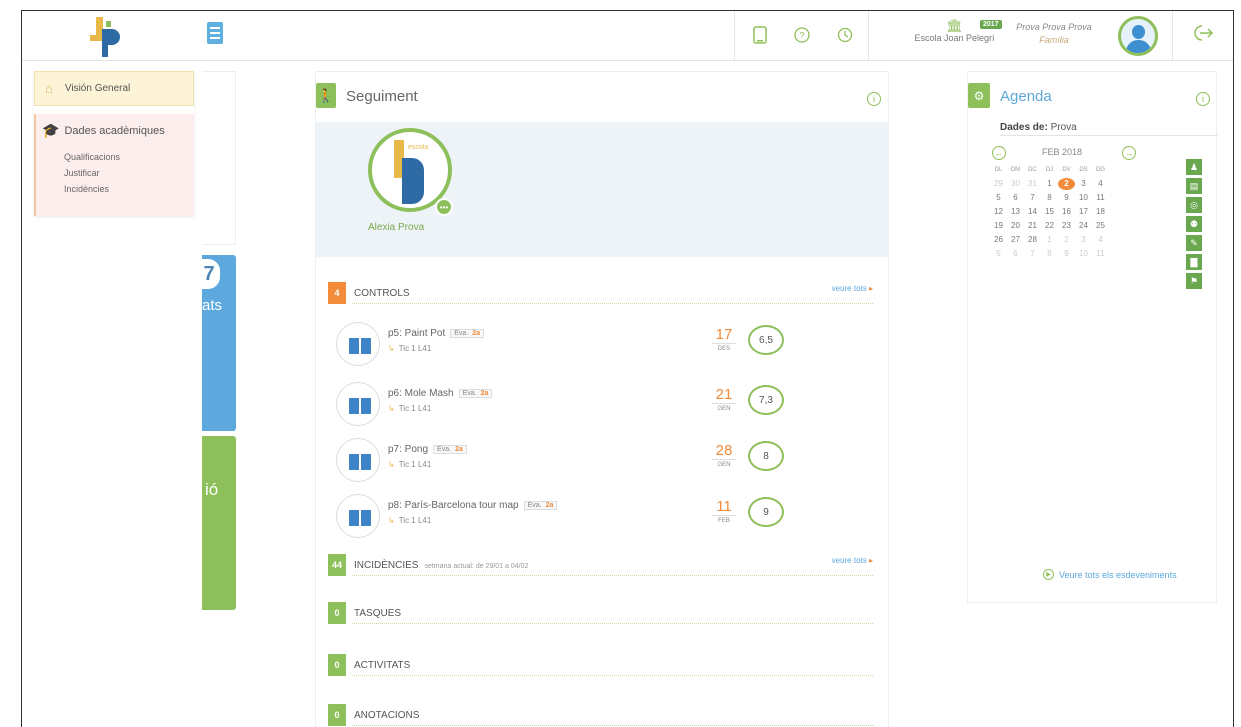 The width and height of the screenshot is (1241, 727). What do you see at coordinates (115, 189) in the screenshot?
I see `sidebar-subitem-incidents: Incidències` at bounding box center [115, 189].